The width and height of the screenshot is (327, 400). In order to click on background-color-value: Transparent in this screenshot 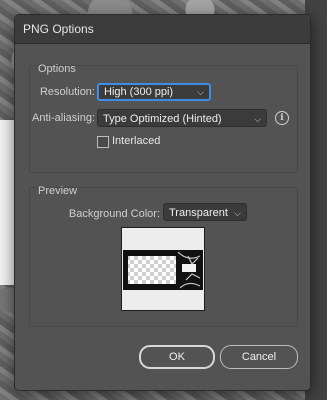, I will do `click(198, 213)`.